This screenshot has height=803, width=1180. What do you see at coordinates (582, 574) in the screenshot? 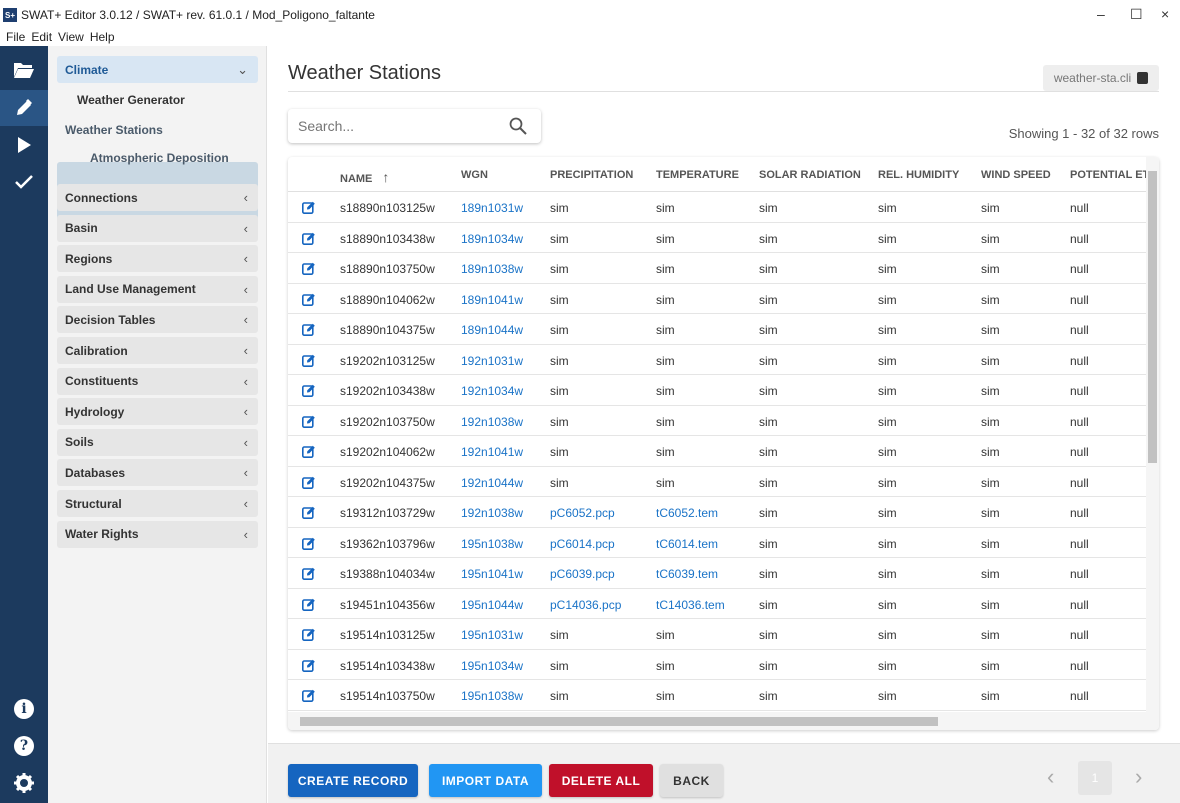
I see `cell-precipitation: pC6039.pcp` at bounding box center [582, 574].